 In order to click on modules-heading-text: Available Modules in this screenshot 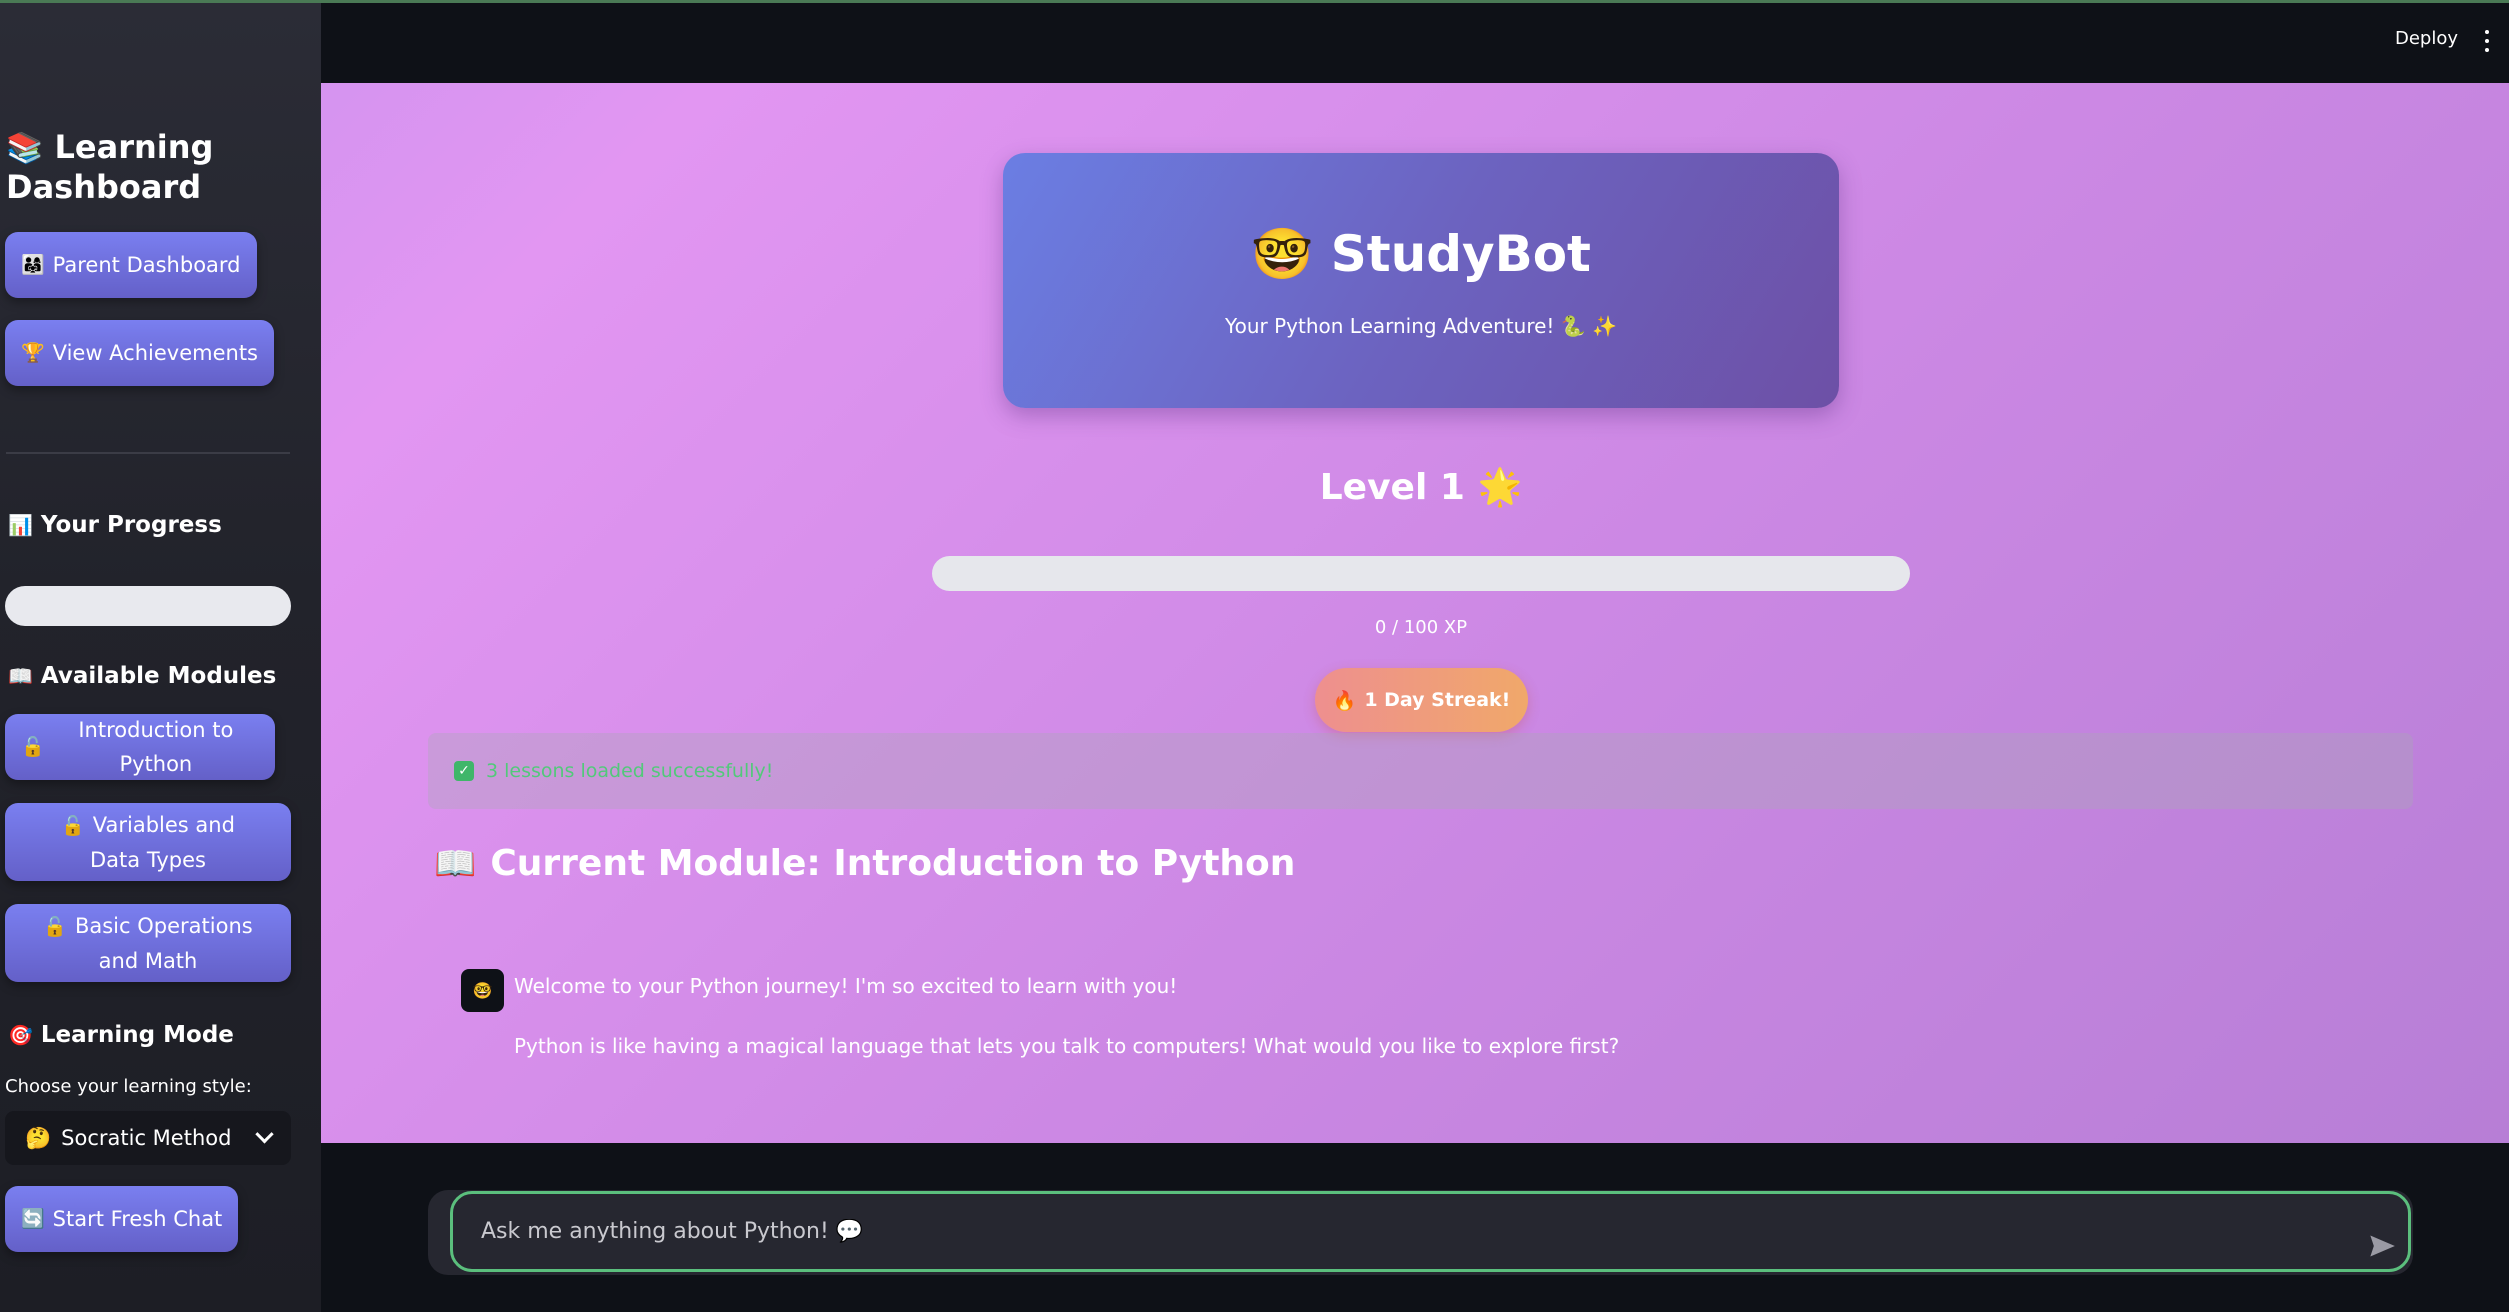, I will do `click(158, 676)`.